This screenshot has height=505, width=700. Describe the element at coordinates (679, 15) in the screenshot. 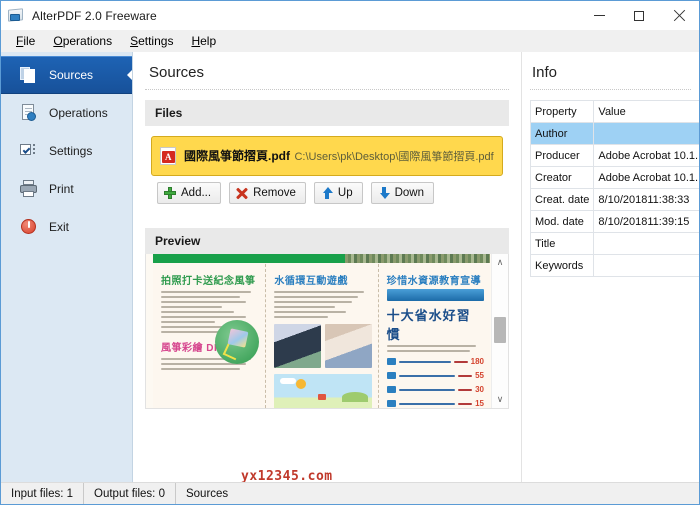

I see `close-button` at that location.